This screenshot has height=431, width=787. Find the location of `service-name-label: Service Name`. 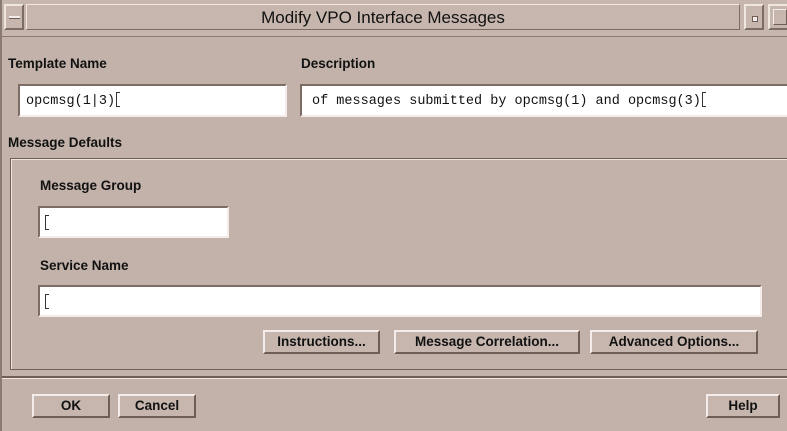

service-name-label: Service Name is located at coordinates (84, 265).